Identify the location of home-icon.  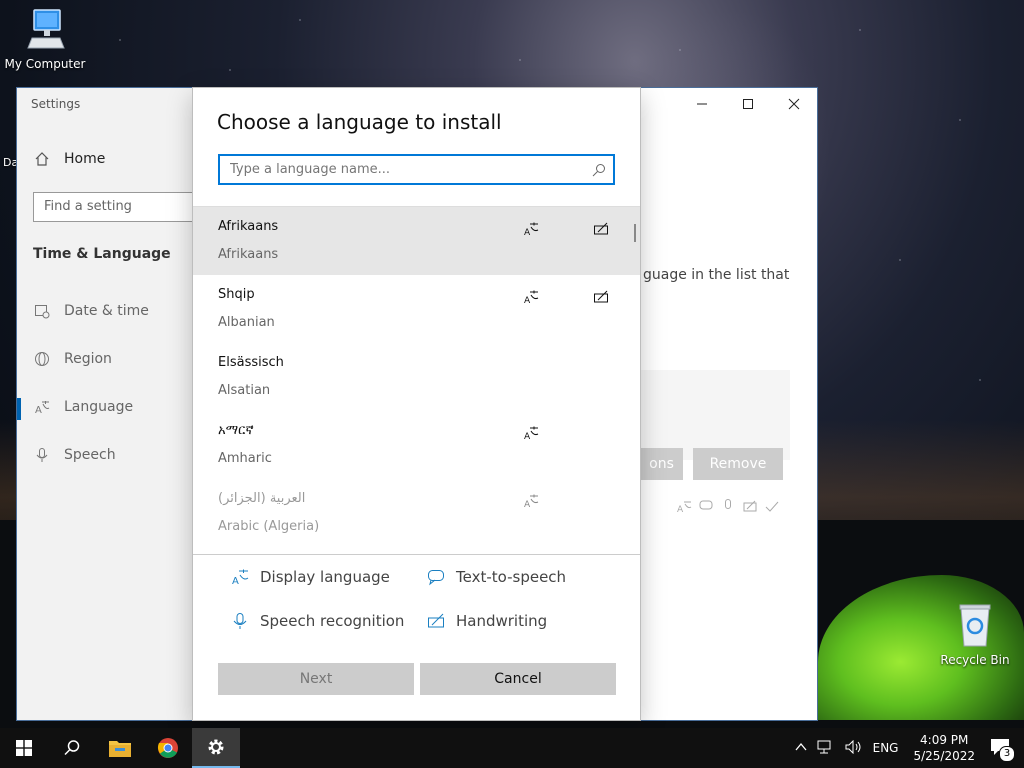
(42, 159).